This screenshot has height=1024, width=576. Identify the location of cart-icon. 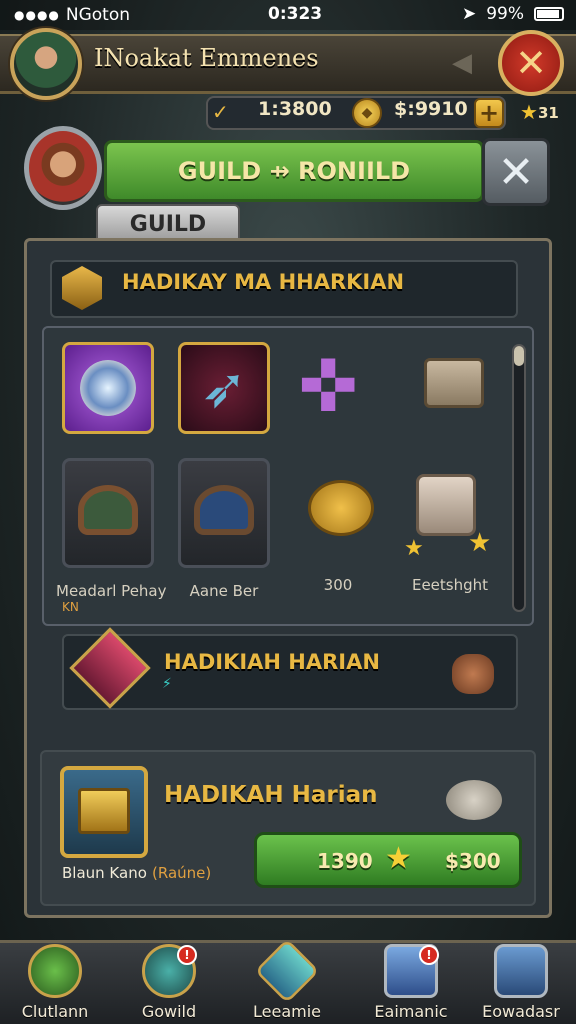
(224, 510).